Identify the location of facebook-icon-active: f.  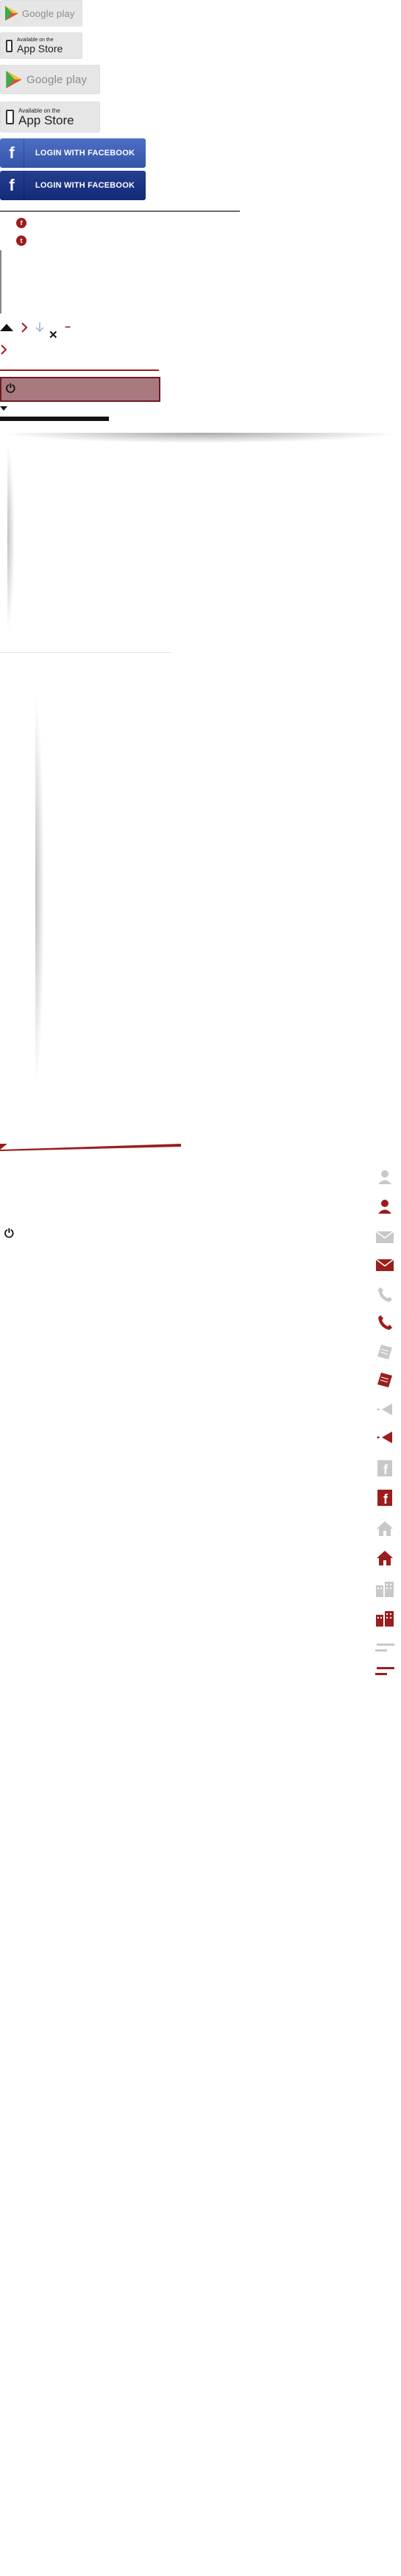
(385, 1497).